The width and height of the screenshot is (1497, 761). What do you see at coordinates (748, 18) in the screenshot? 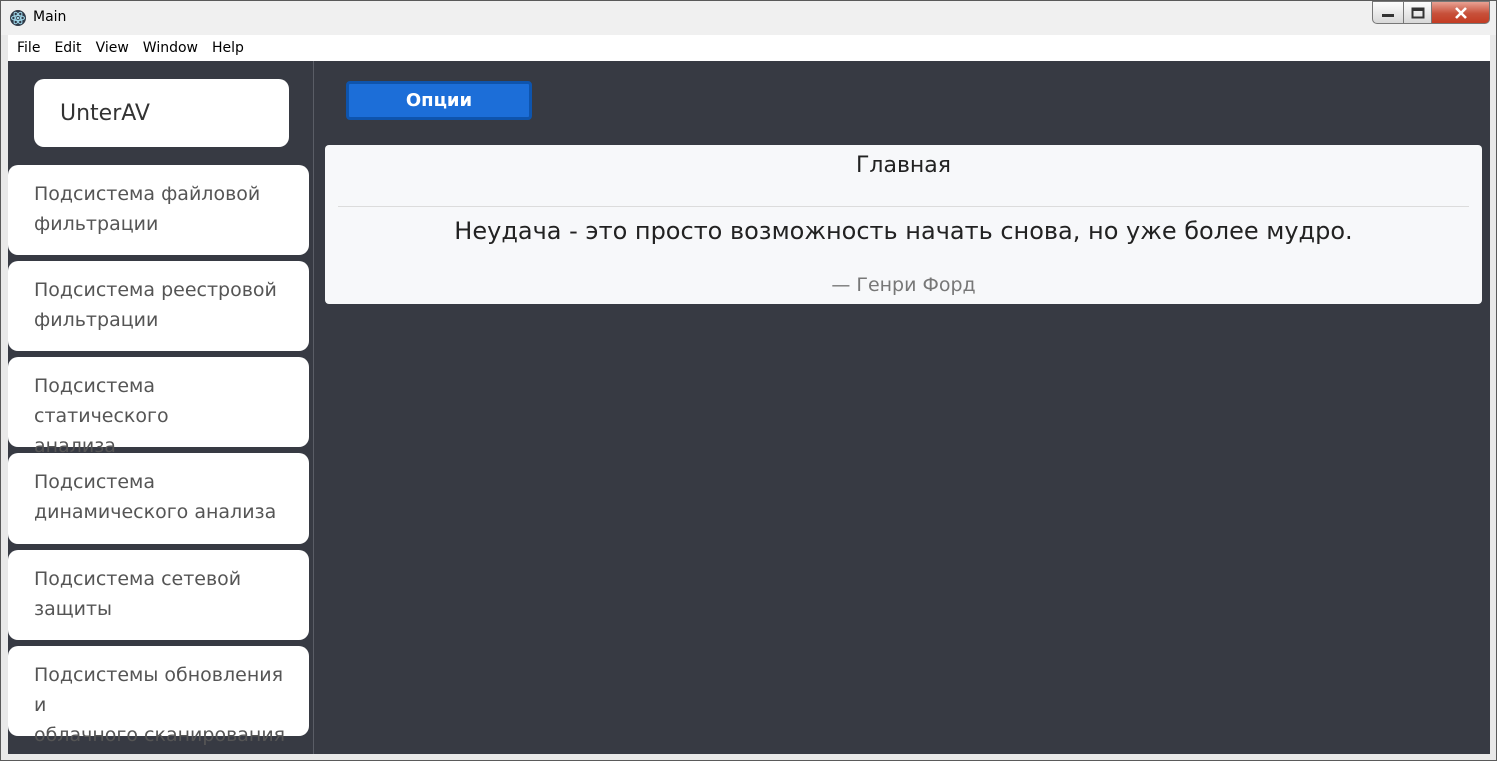
I see `title-bar: Main` at bounding box center [748, 18].